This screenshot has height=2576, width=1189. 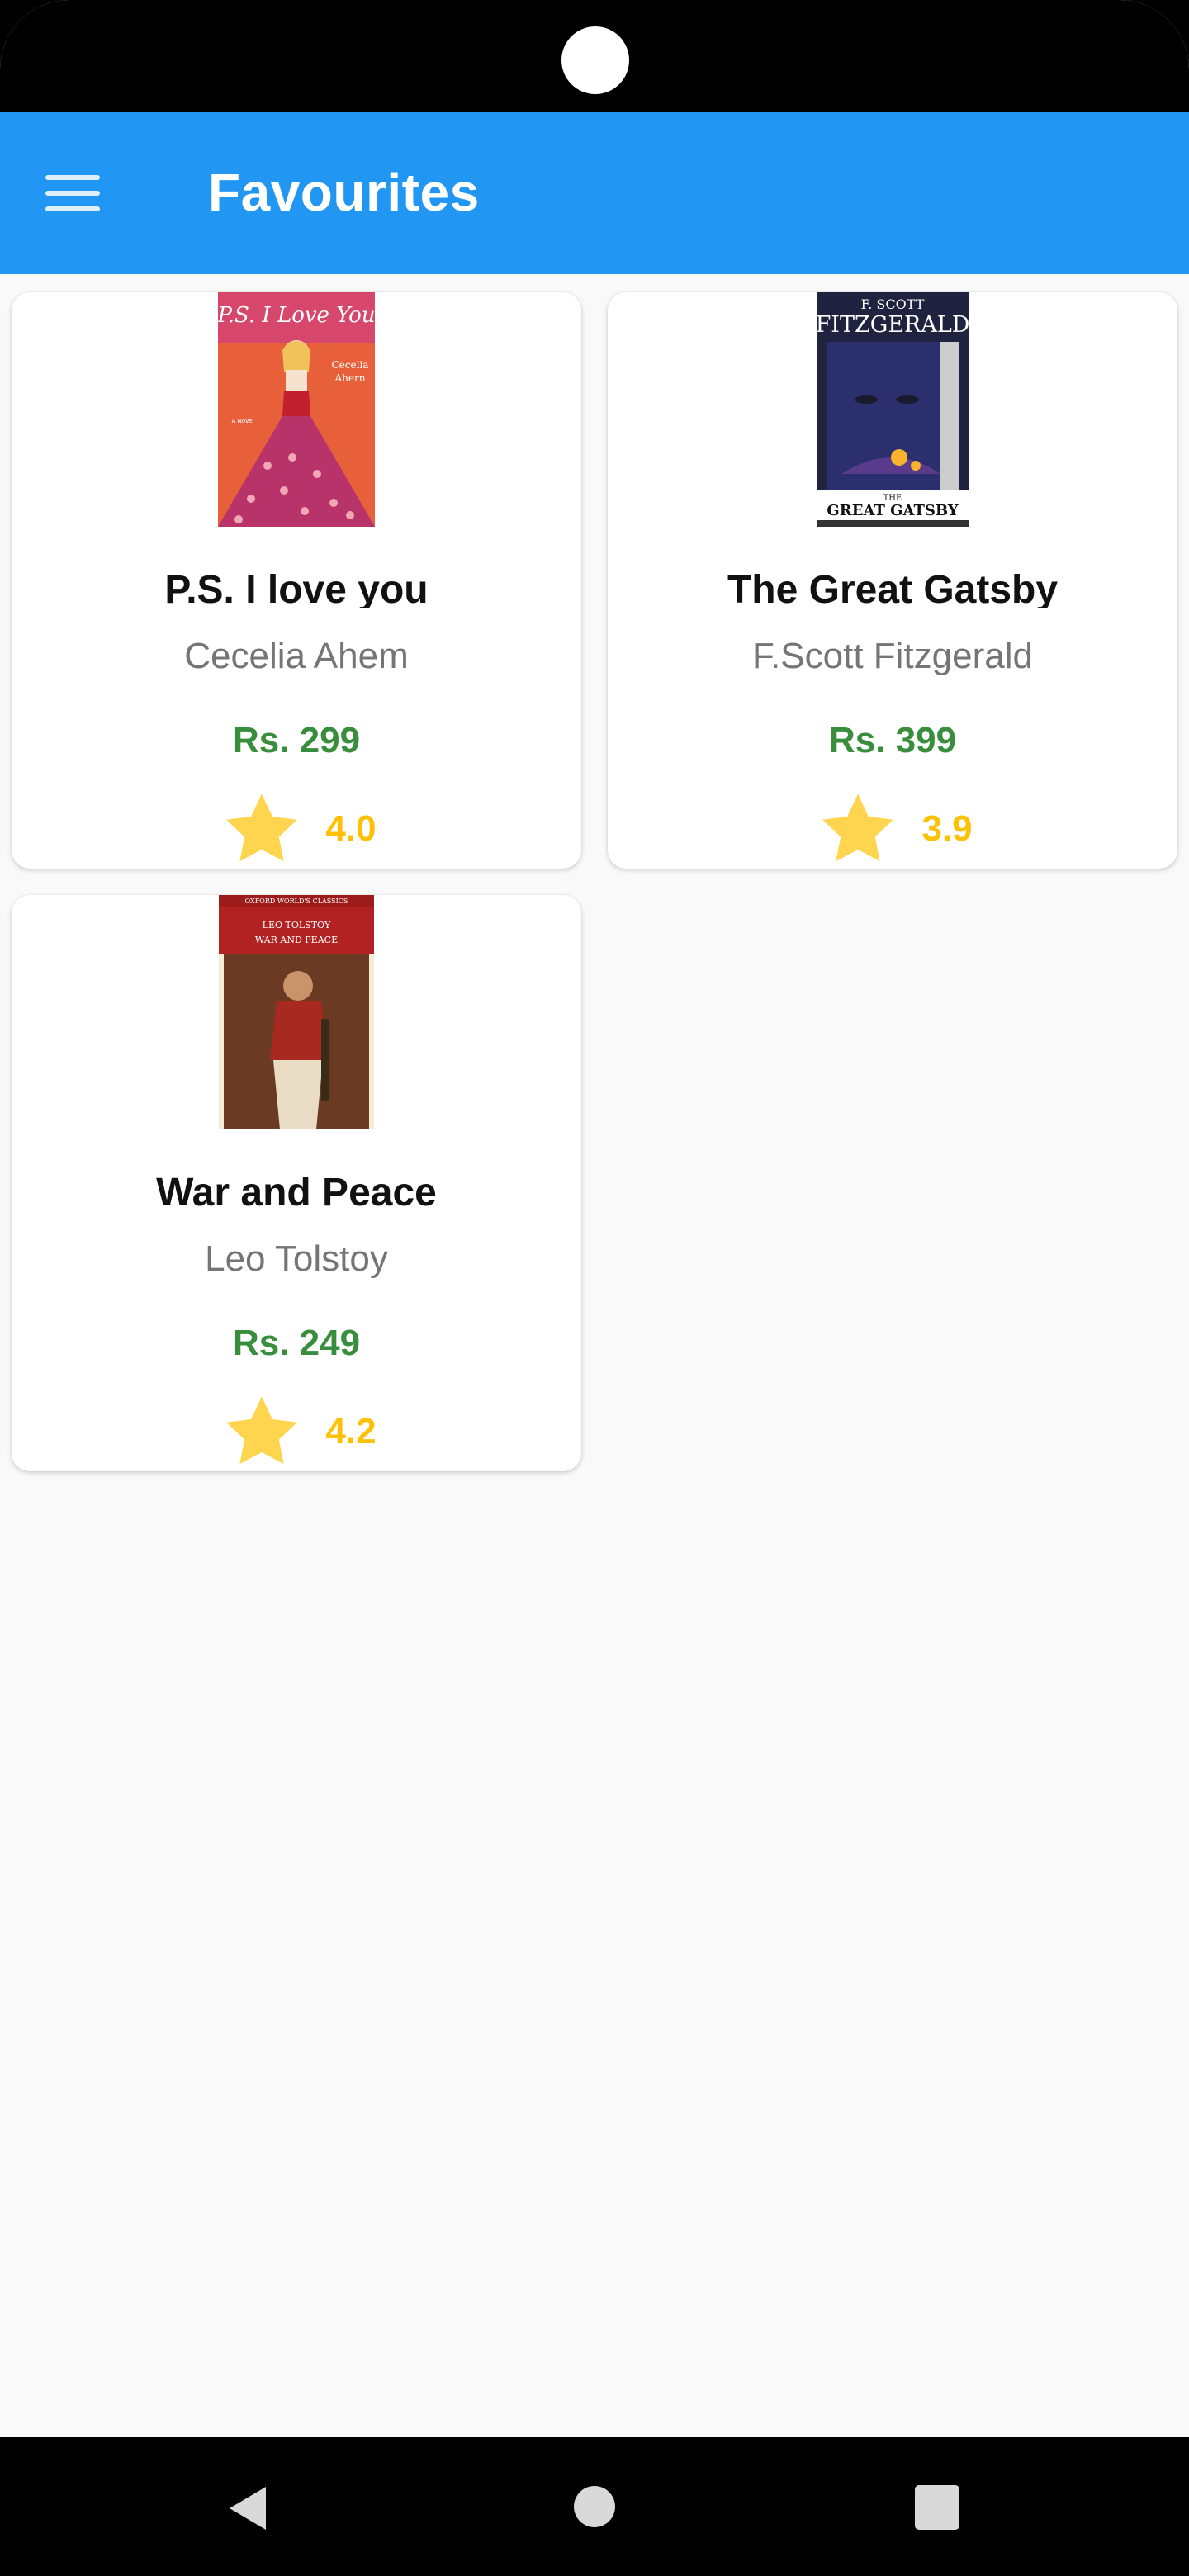 What do you see at coordinates (296, 409) in the screenshot?
I see `book-cover-image: P.S. I Love You Cecelia Ahern A Novel` at bounding box center [296, 409].